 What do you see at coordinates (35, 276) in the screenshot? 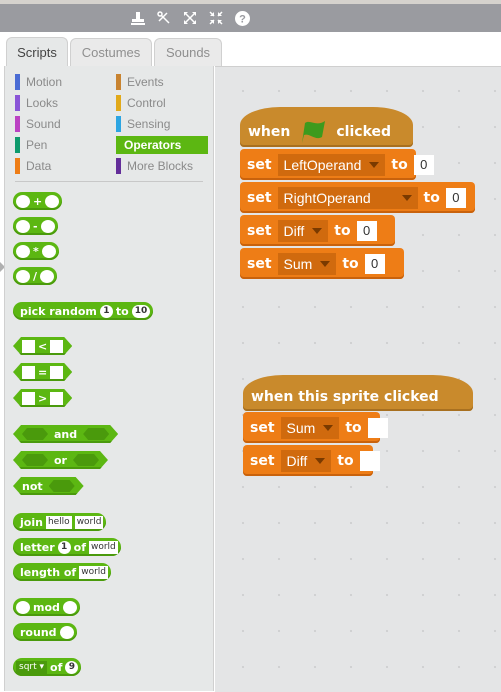
I see `divide-block: /` at bounding box center [35, 276].